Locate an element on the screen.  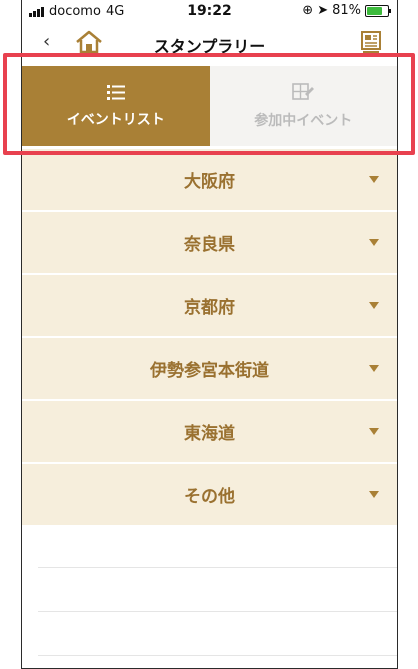
news-button is located at coordinates (371, 42).